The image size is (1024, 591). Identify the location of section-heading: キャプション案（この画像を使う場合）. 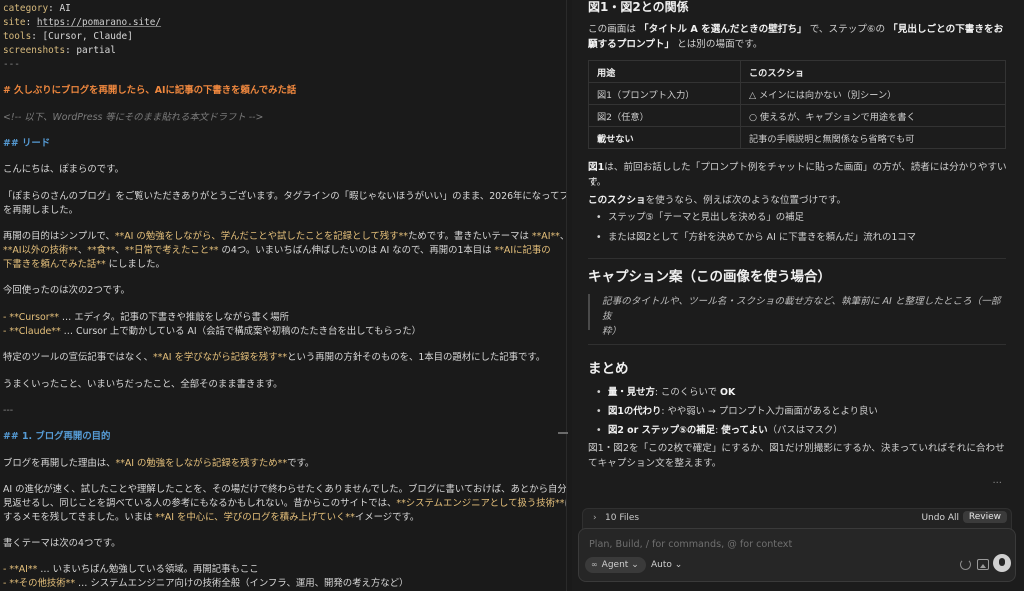
(709, 277).